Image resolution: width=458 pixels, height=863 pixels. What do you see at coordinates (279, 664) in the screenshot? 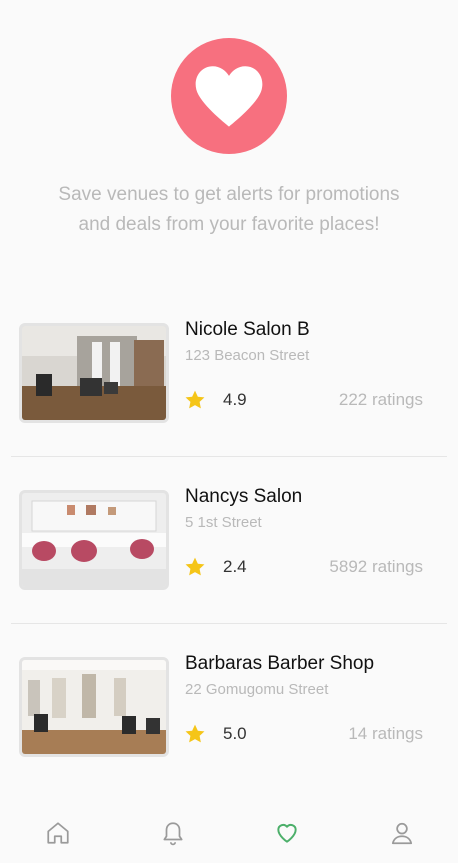
I see `venue-name: Barbaras Barber Shop` at bounding box center [279, 664].